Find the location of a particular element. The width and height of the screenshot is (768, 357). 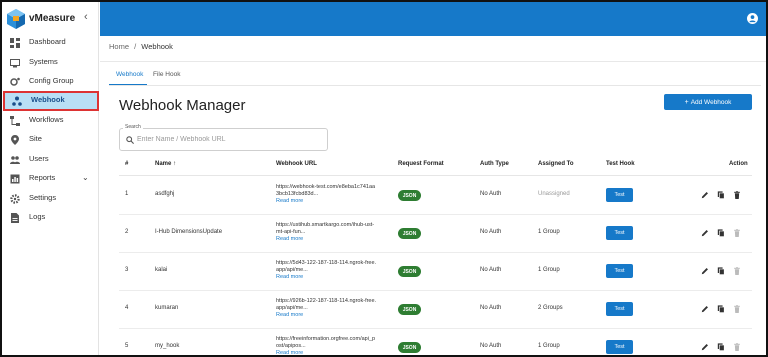

sidebar-item-label: Config Group is located at coordinates (51, 80).